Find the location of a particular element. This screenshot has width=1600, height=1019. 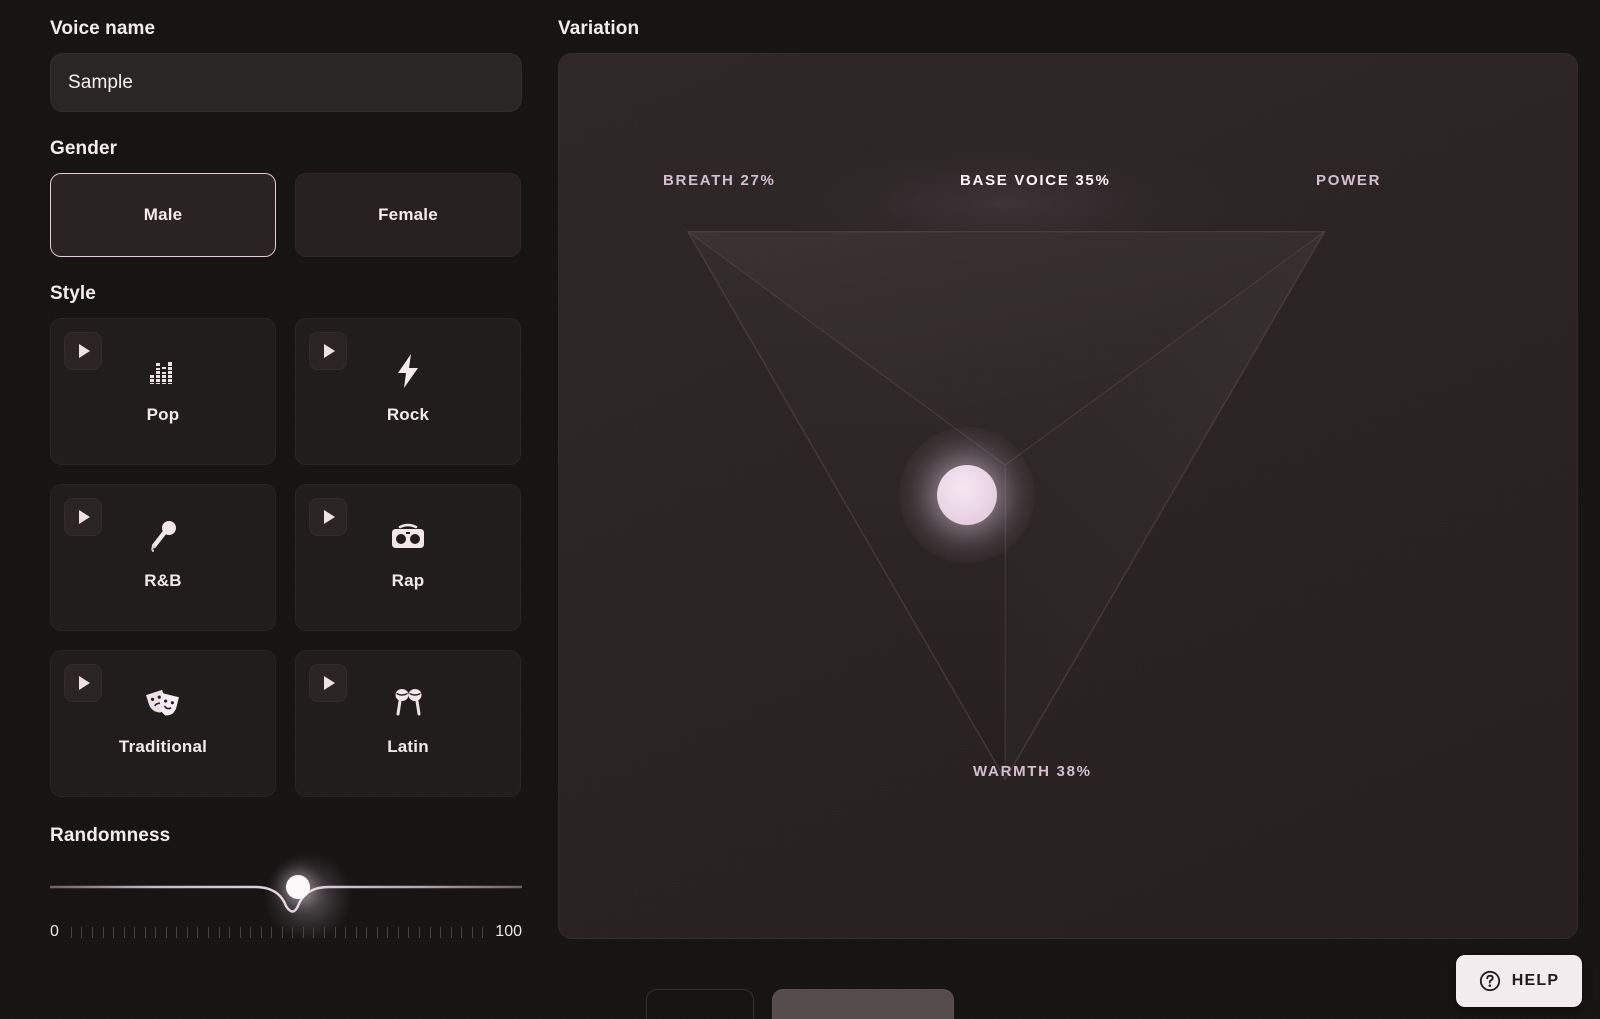

gender-option-male: Male is located at coordinates (163, 215).